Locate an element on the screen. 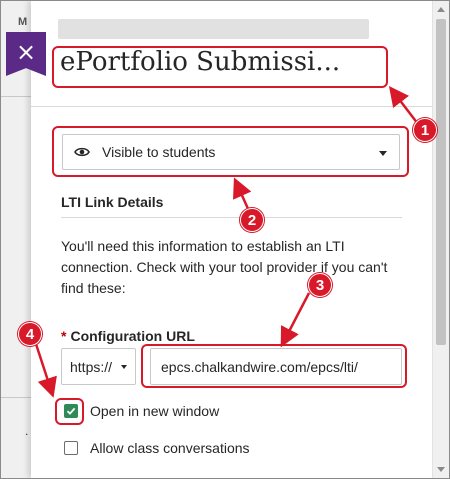  scrollbar-thumb is located at coordinates (441, 182).